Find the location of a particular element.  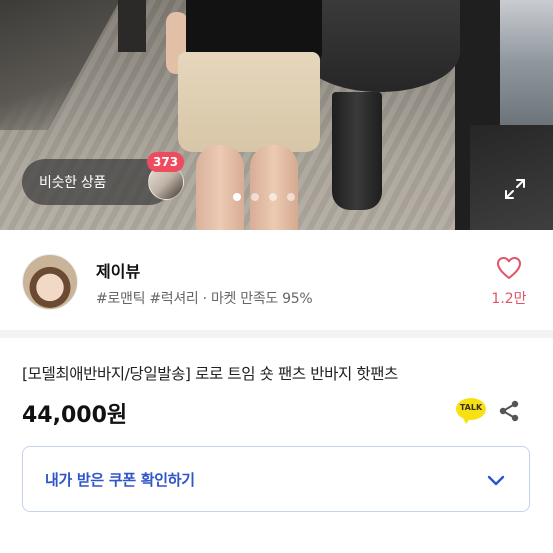

like-count: 1.2만 is located at coordinates (509, 299).